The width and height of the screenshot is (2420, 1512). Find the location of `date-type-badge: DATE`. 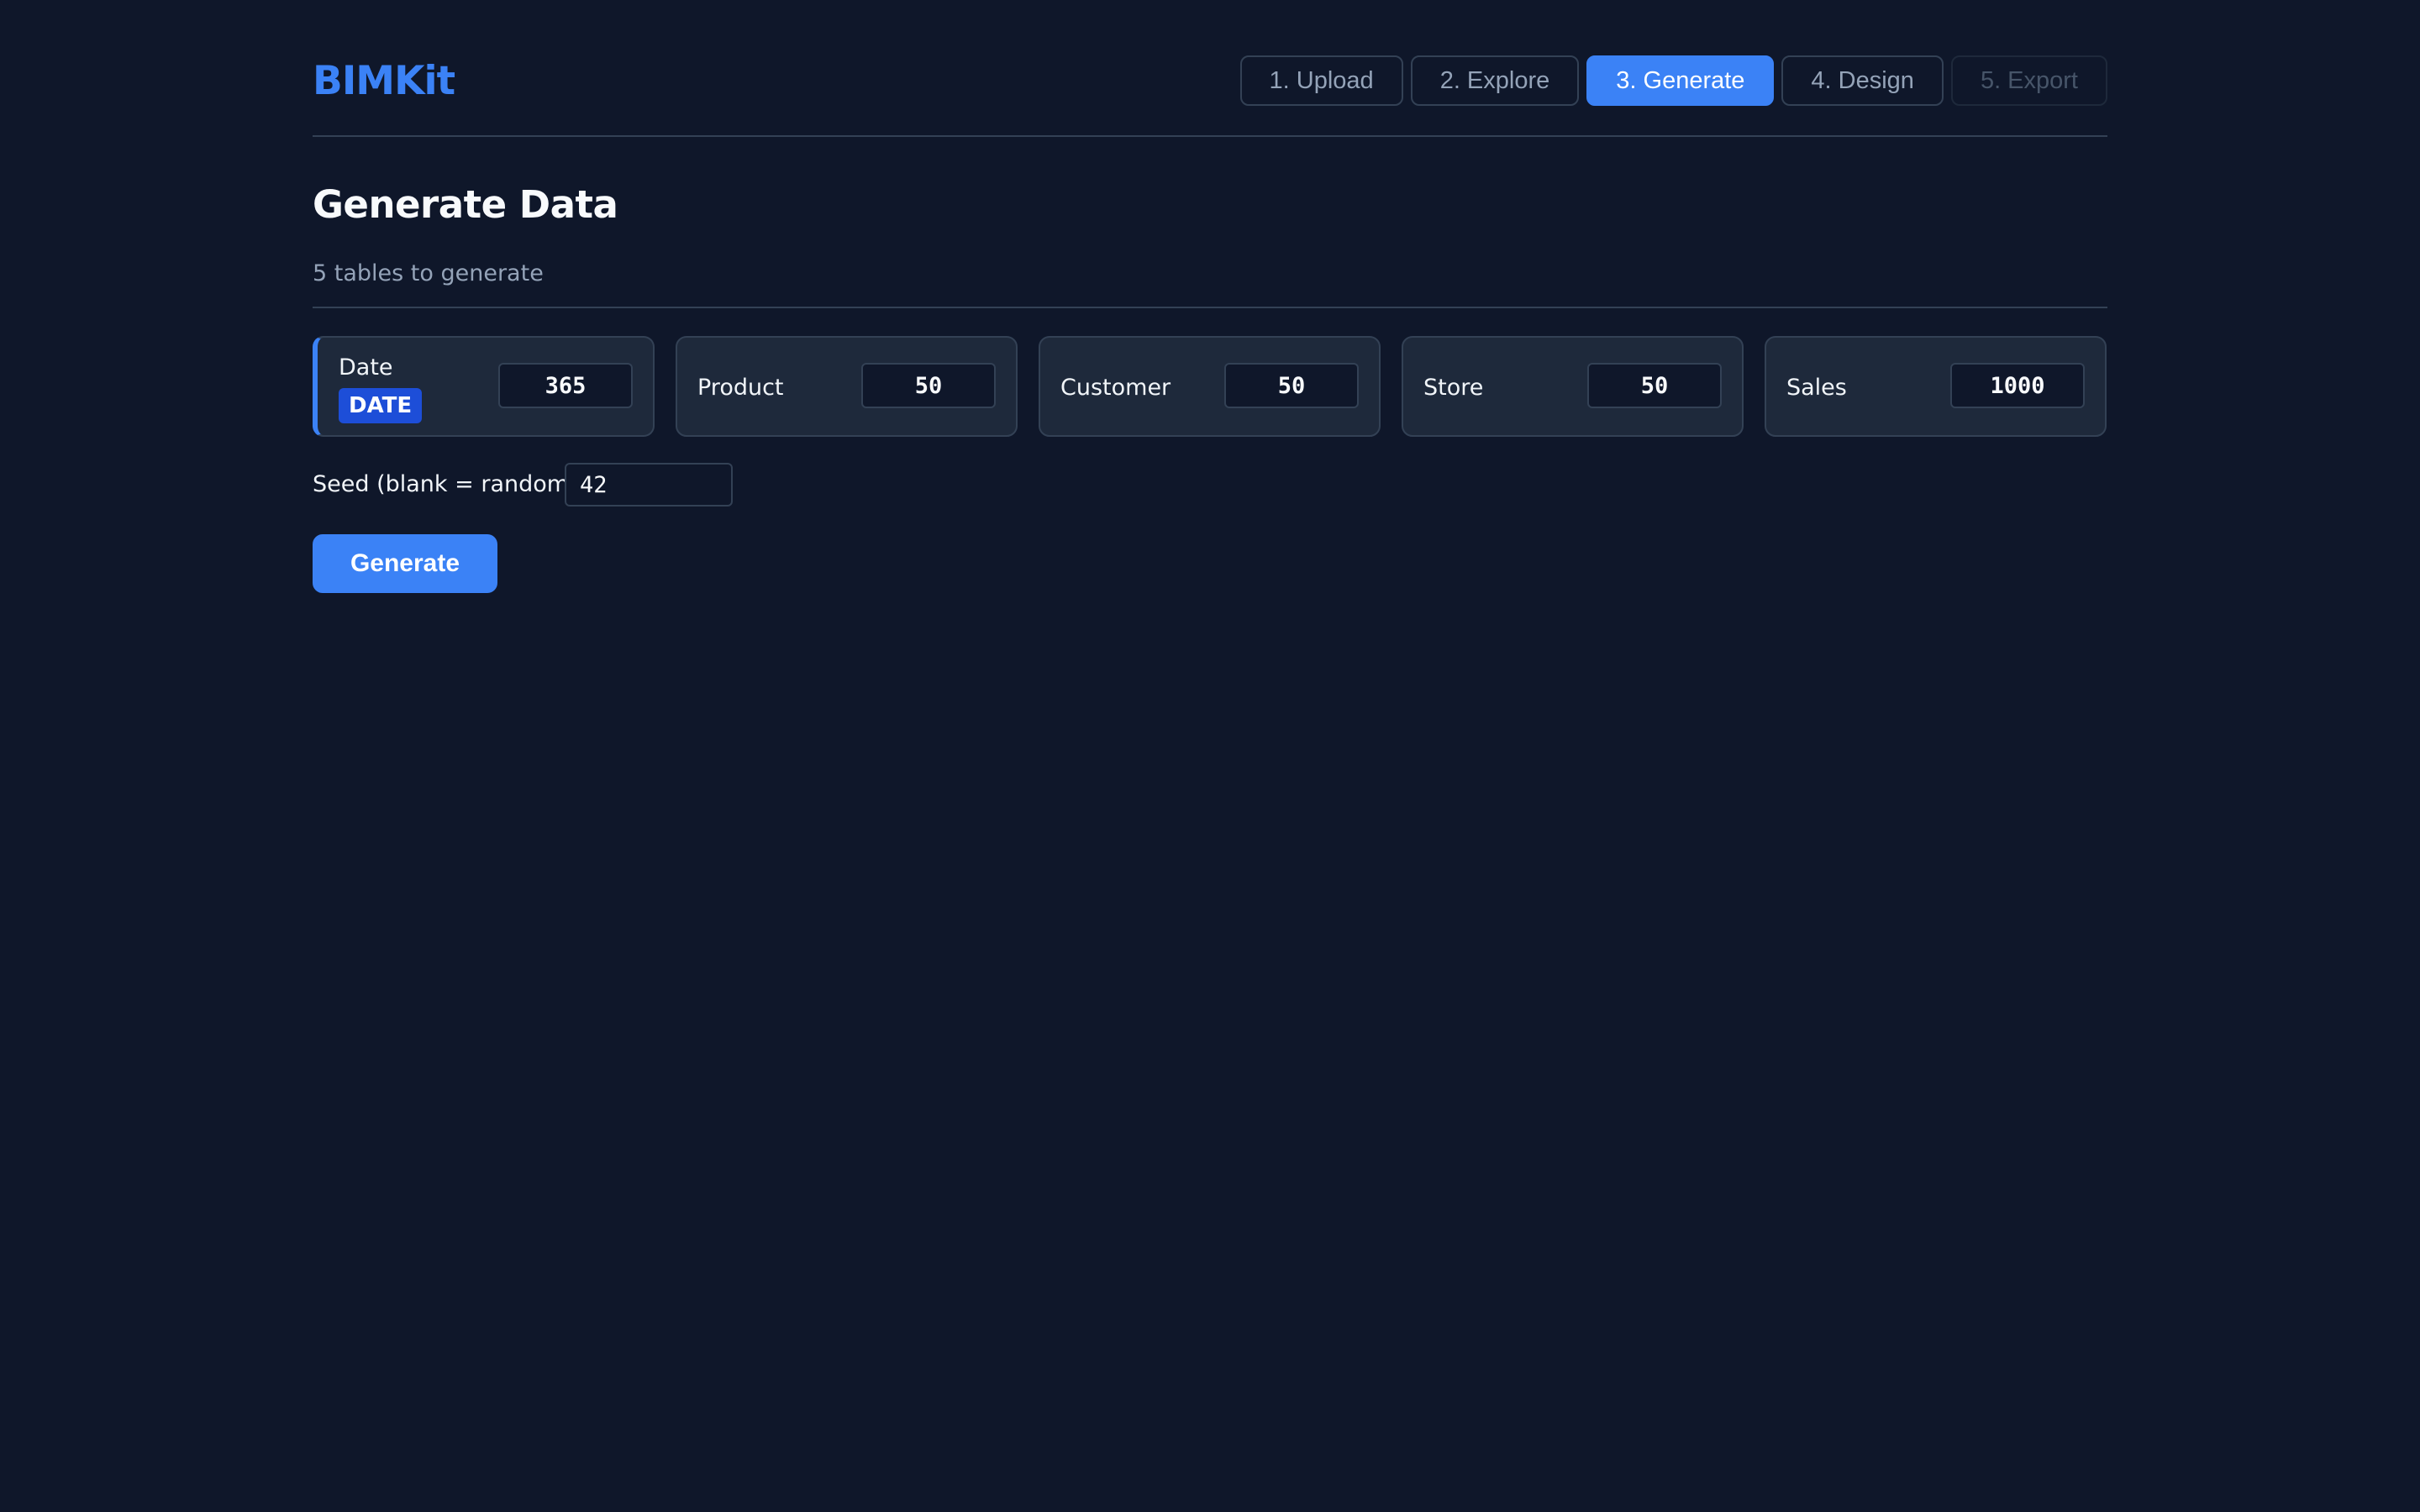

date-type-badge: DATE is located at coordinates (381, 405).